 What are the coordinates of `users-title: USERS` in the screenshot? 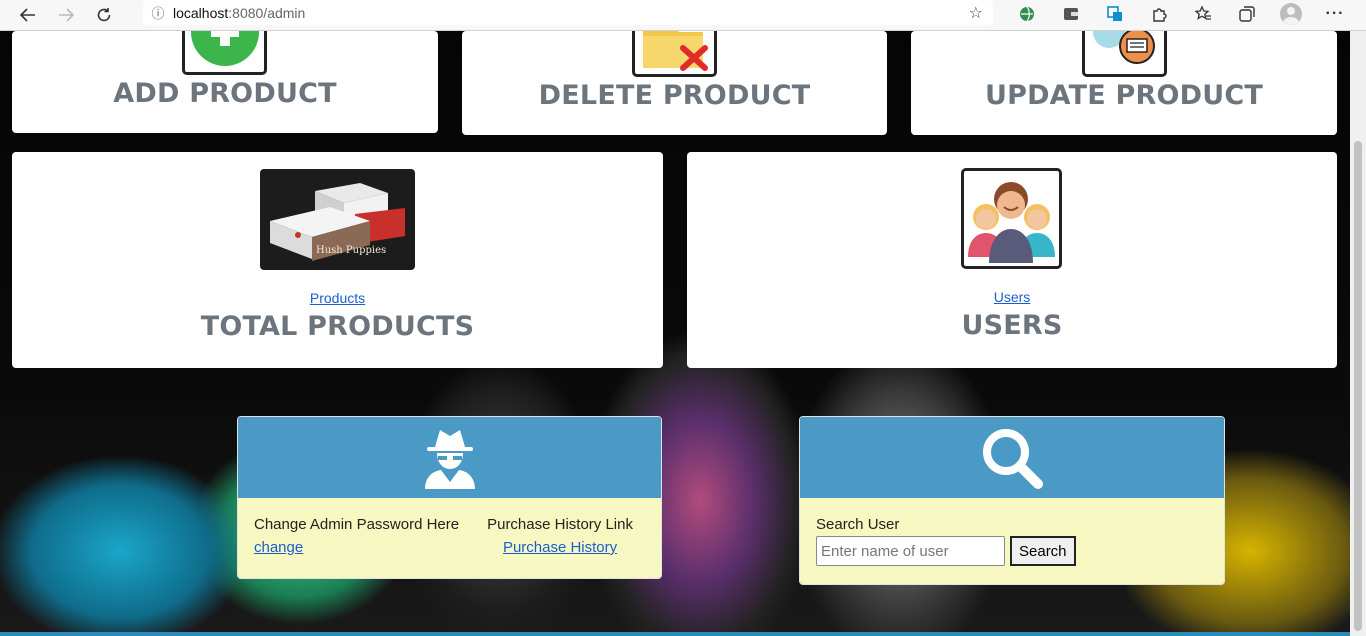 It's located at (1012, 325).